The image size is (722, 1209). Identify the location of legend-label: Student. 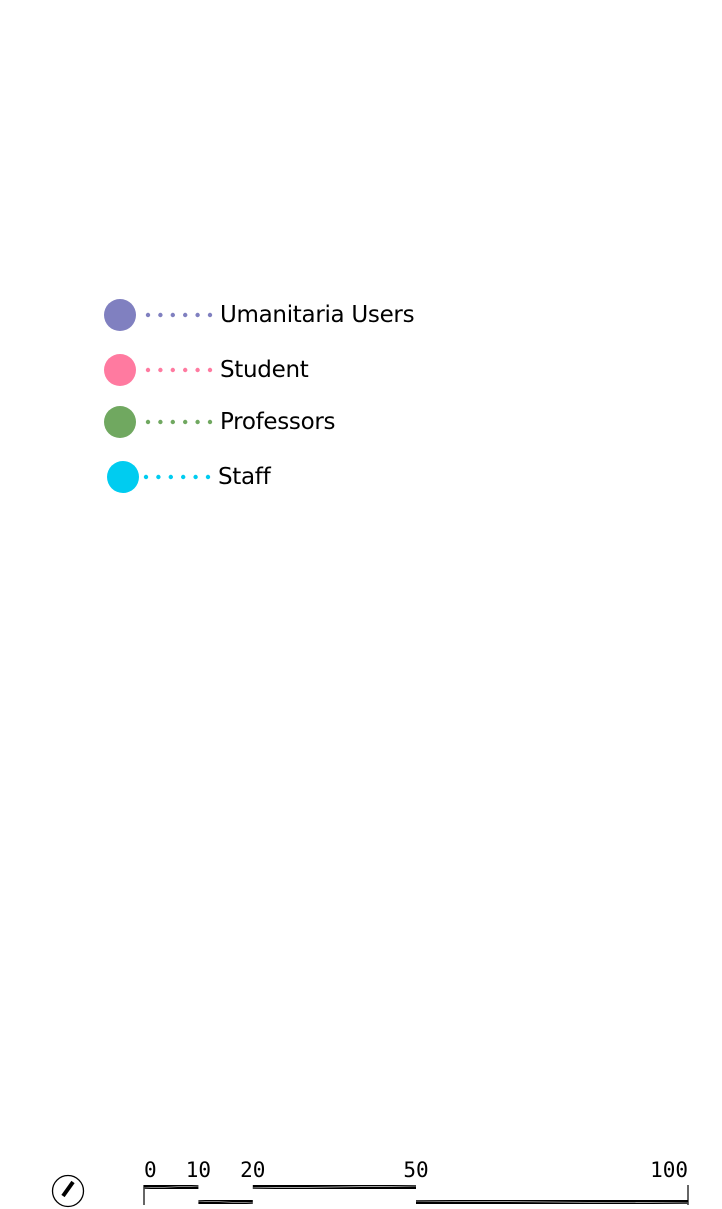
(264, 370).